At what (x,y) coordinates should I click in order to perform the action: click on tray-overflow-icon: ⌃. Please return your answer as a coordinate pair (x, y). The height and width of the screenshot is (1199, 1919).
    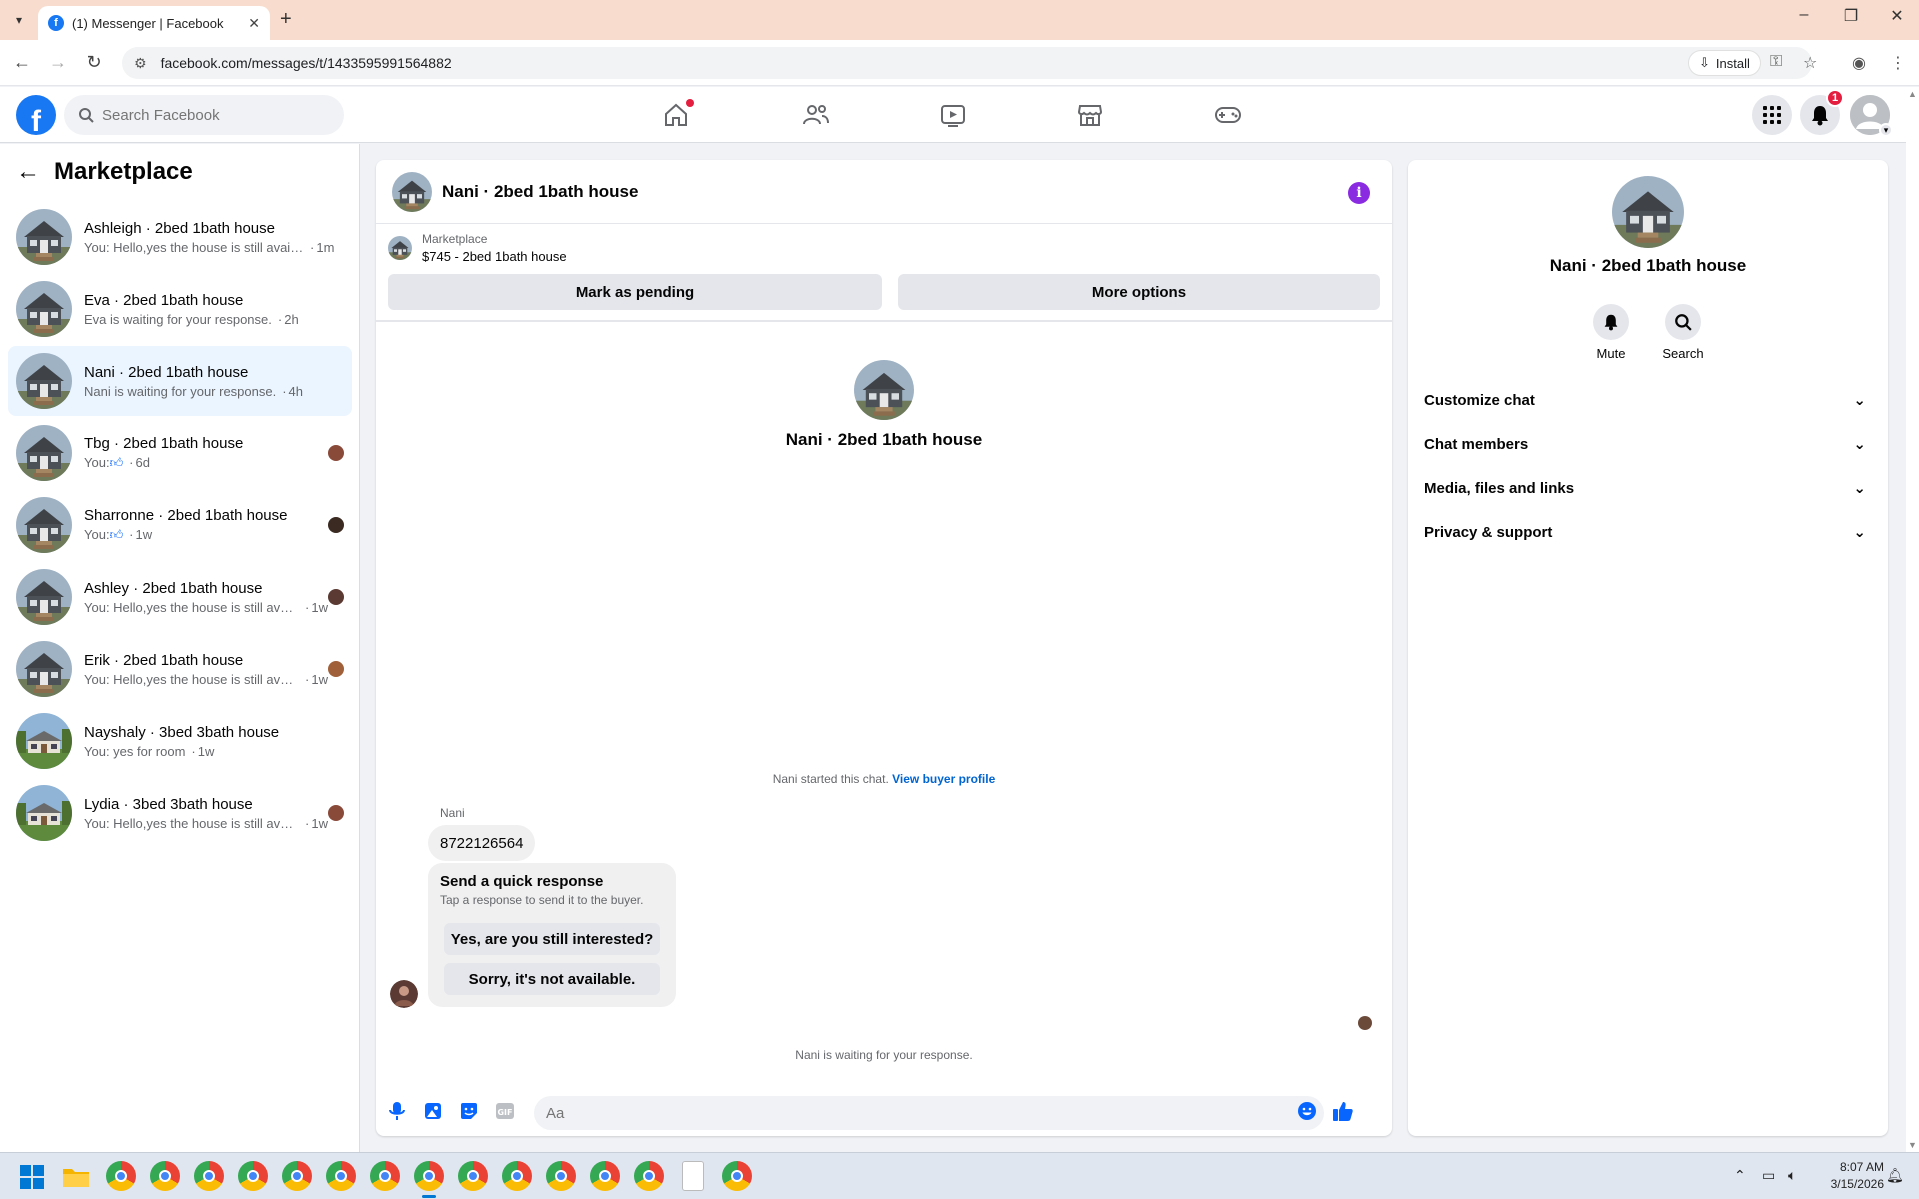
    Looking at the image, I should click on (1740, 1175).